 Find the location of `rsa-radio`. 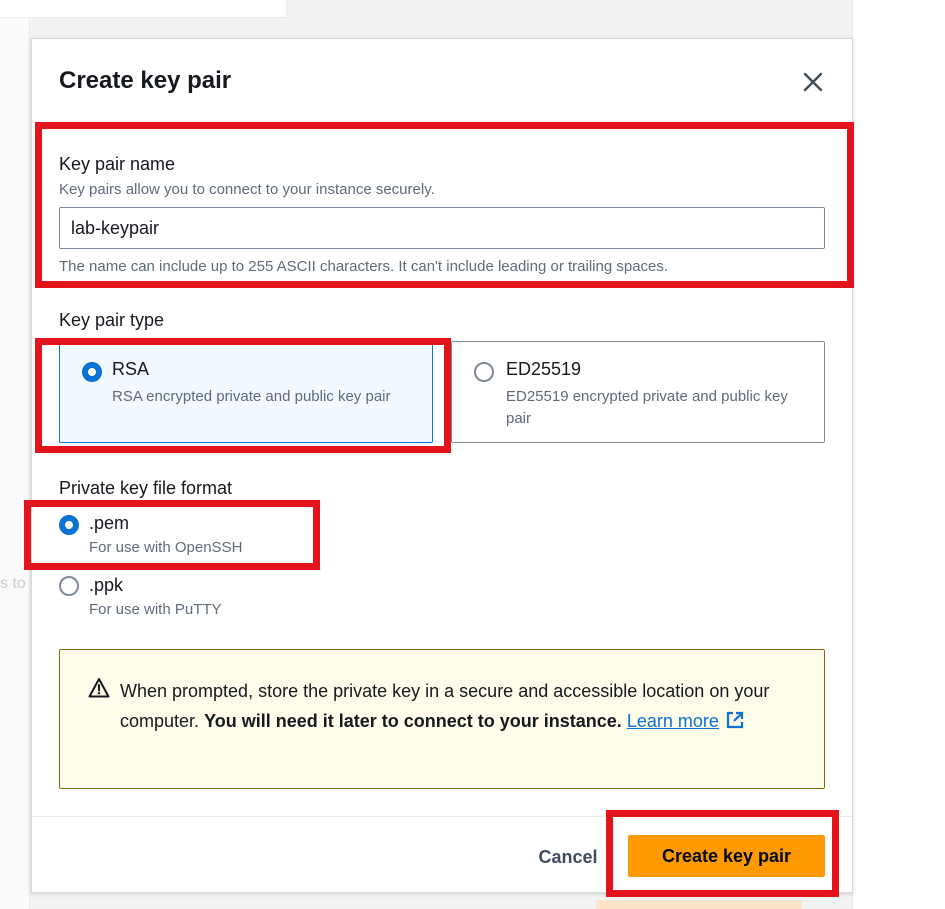

rsa-radio is located at coordinates (92, 372).